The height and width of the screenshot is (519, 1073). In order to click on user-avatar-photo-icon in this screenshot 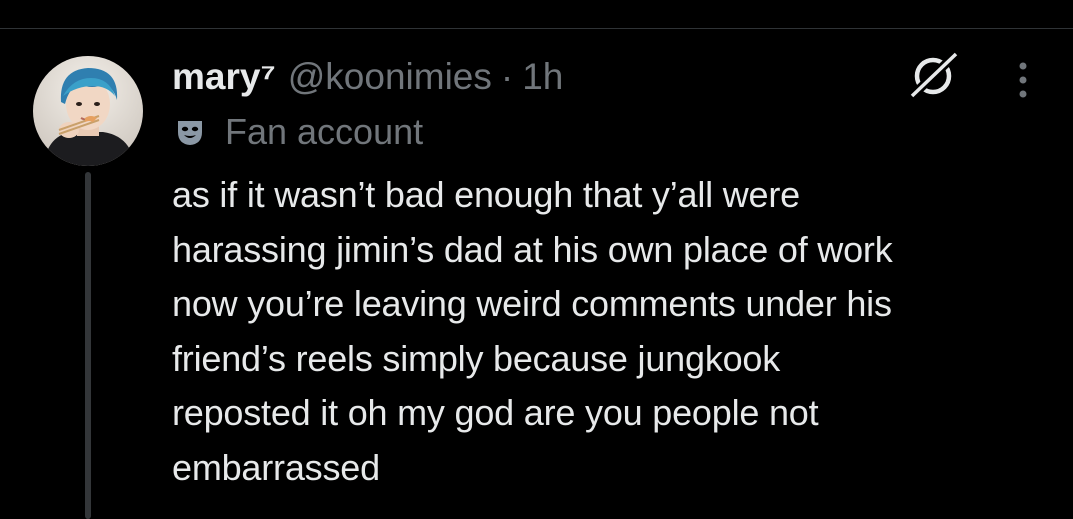, I will do `click(88, 111)`.